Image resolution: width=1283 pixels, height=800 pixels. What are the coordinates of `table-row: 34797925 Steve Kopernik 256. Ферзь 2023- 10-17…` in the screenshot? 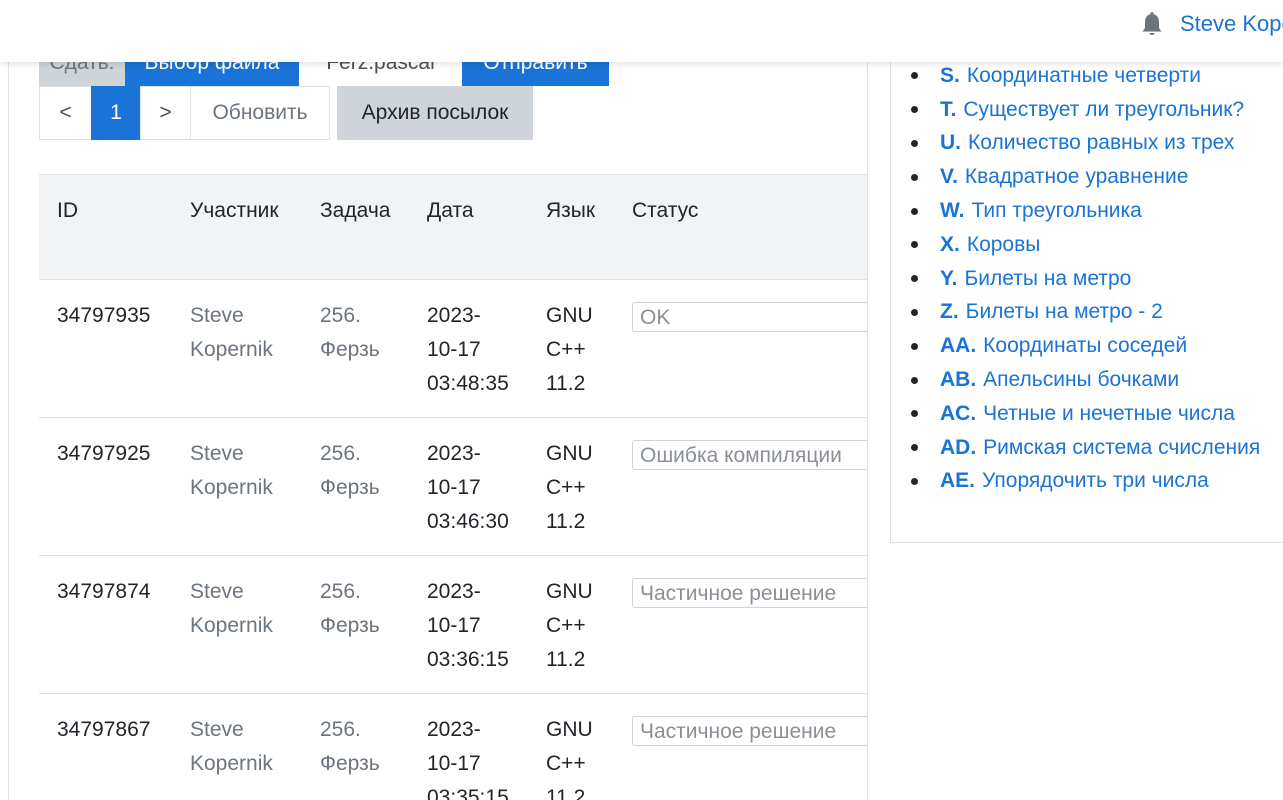 It's located at (453, 486).